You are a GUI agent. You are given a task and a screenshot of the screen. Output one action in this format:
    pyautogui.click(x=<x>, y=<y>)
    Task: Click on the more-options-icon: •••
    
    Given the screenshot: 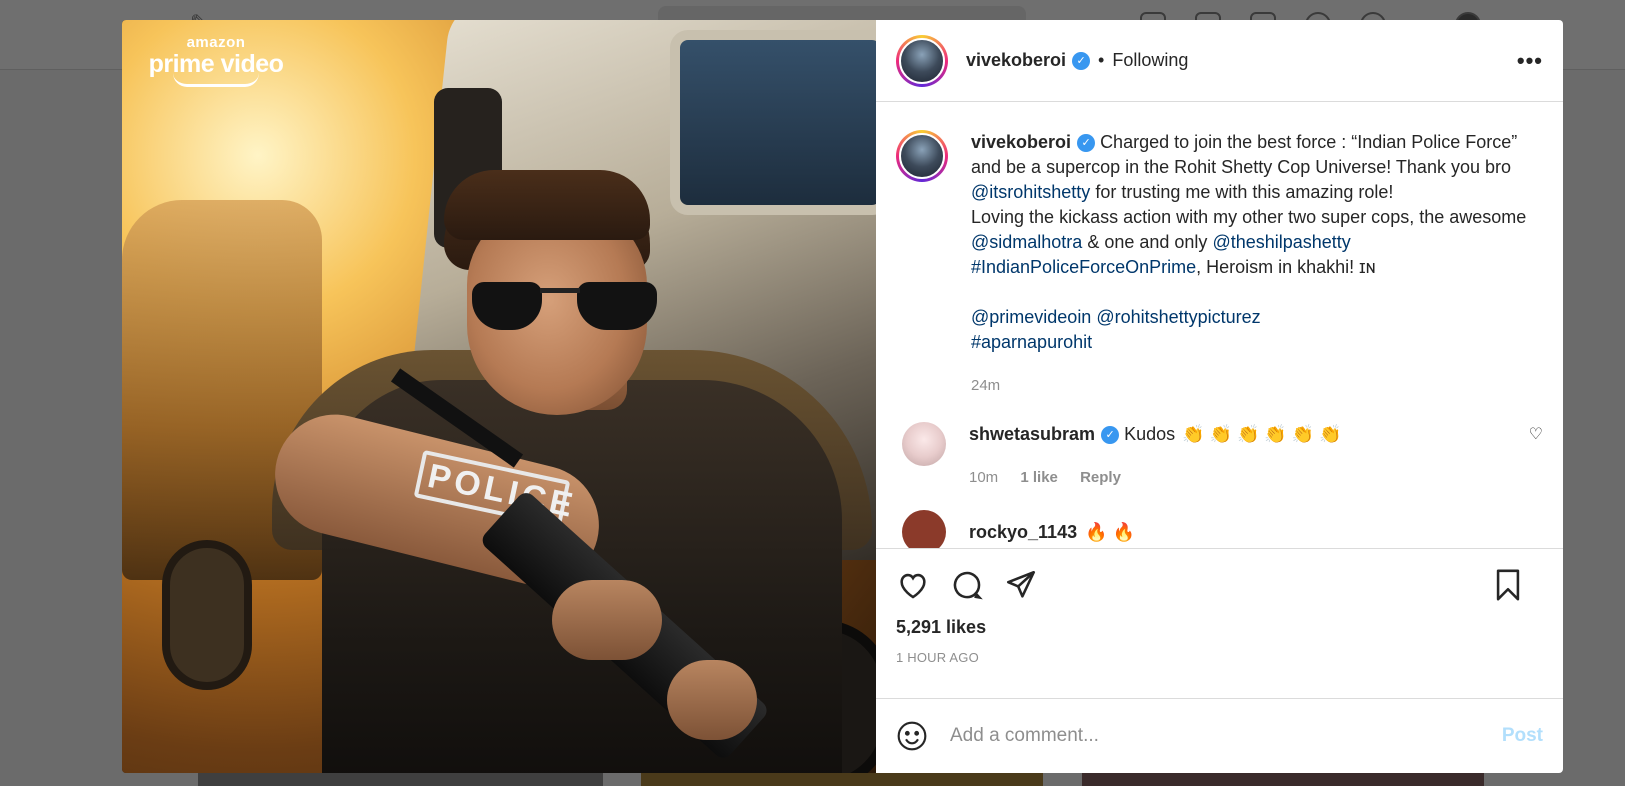 What is the action you would take?
    pyautogui.click(x=1530, y=61)
    